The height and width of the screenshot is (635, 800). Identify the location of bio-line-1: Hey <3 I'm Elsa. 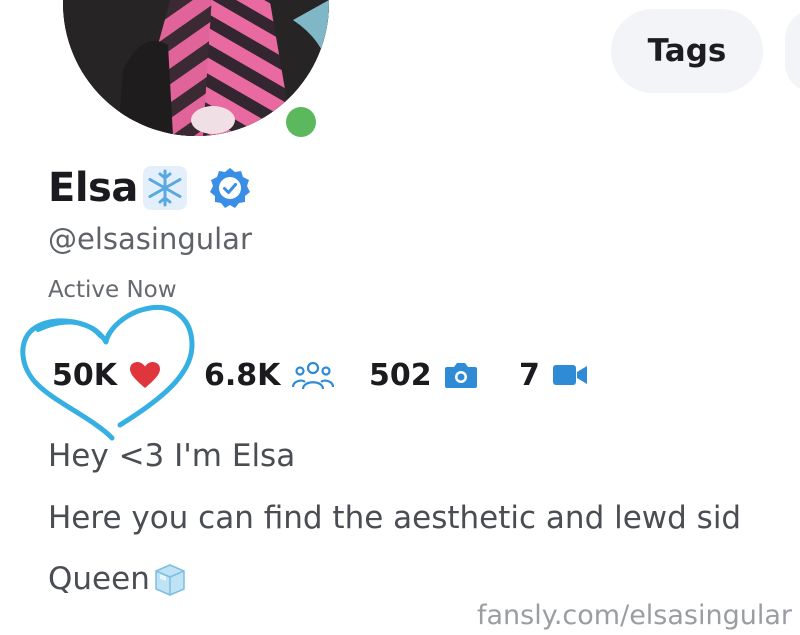
(172, 456).